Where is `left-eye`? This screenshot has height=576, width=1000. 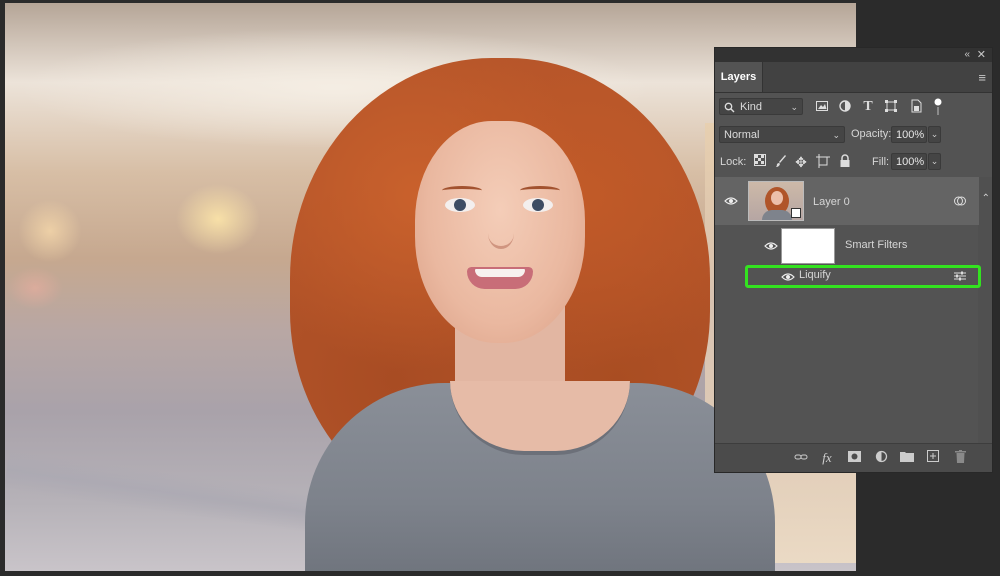
left-eye is located at coordinates (460, 205).